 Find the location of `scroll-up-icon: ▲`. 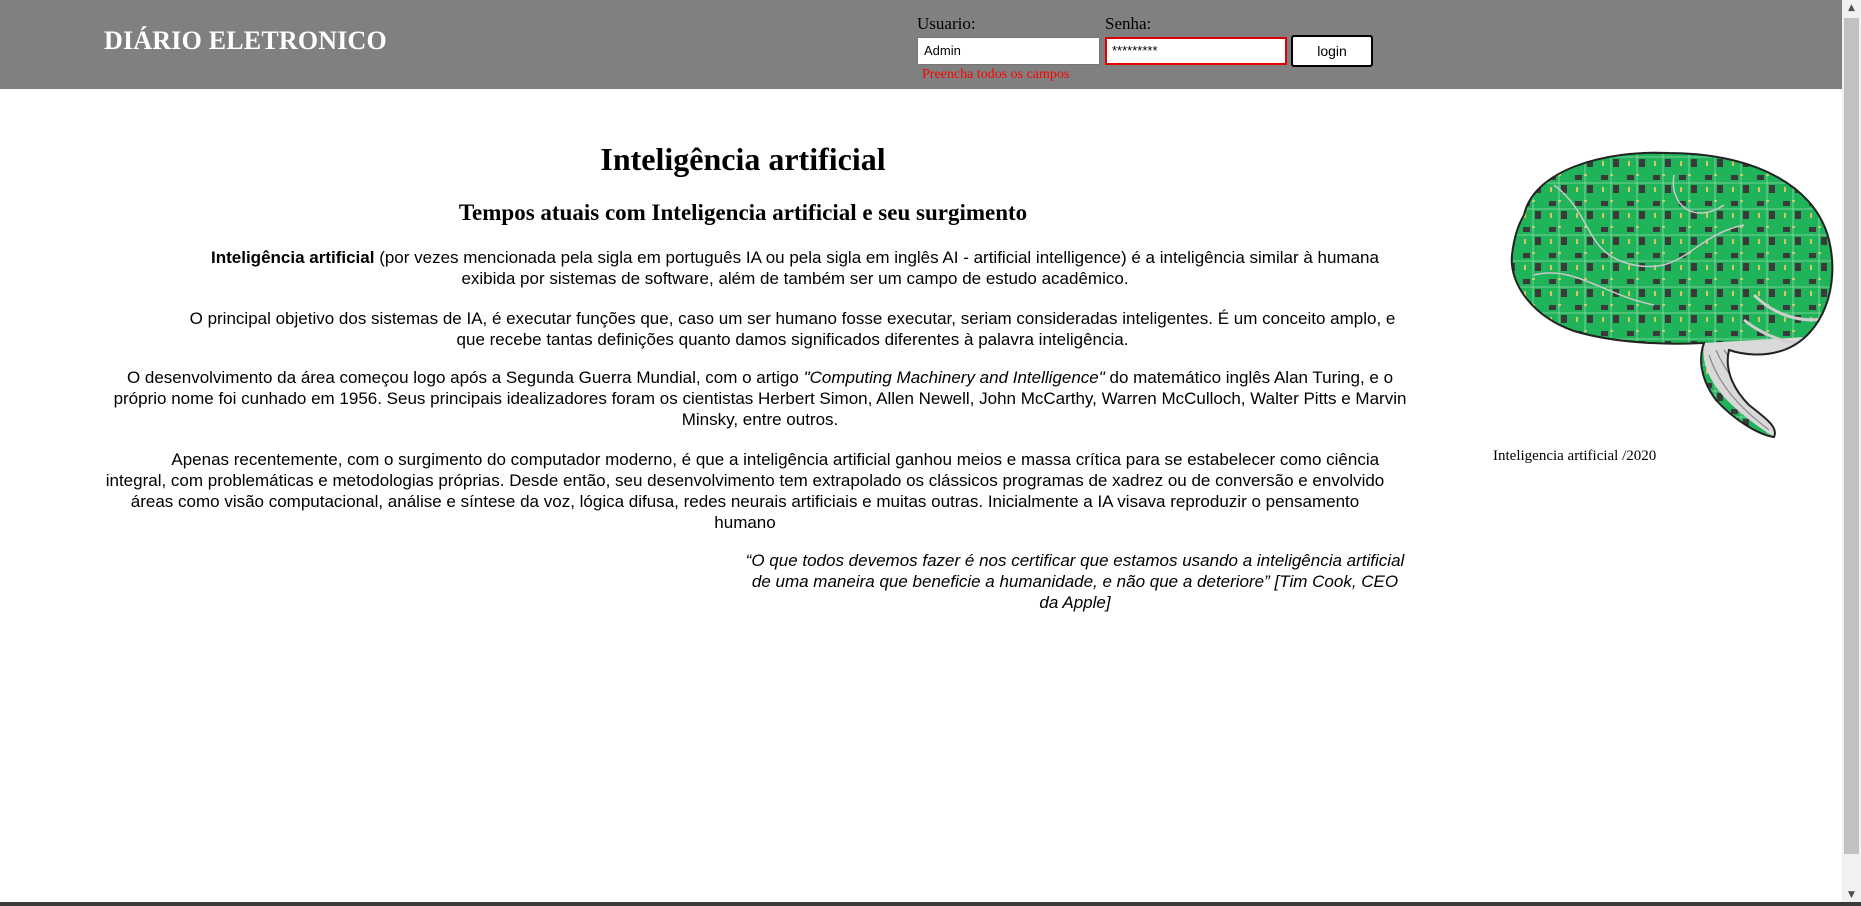

scroll-up-icon: ▲ is located at coordinates (1851, 8).